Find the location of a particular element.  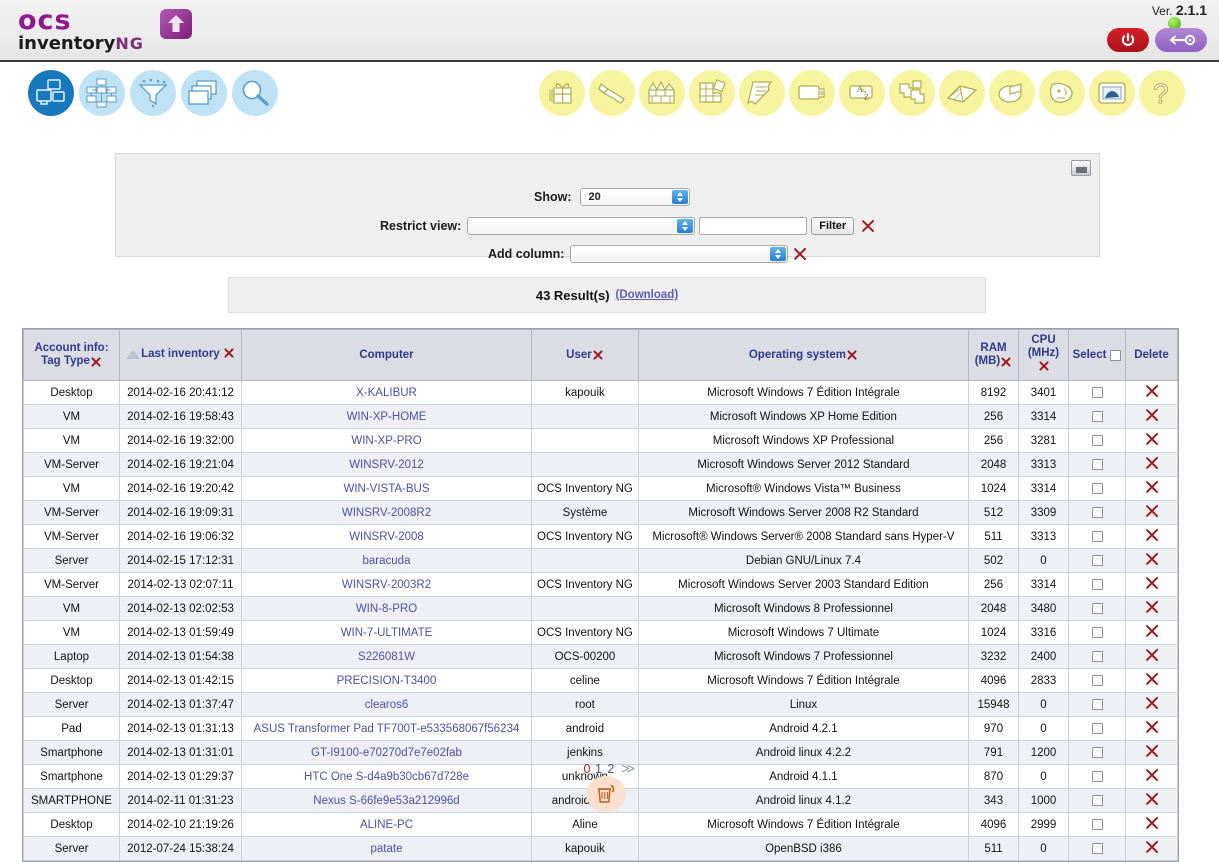

computer-link: GT-I9100-e70270d7e7e02fab is located at coordinates (386, 753).